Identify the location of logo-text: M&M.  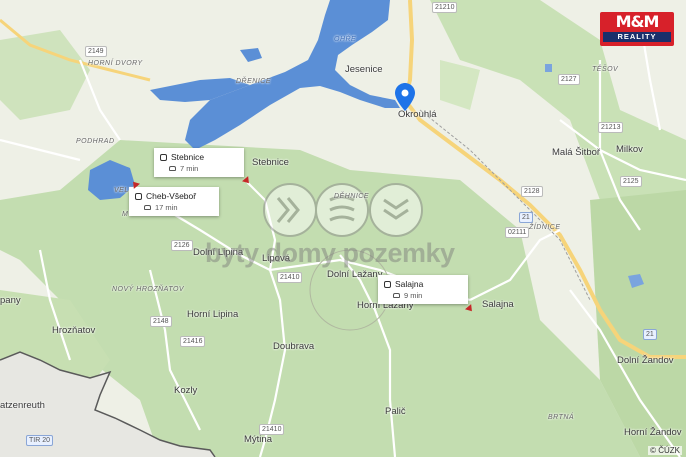
(637, 21).